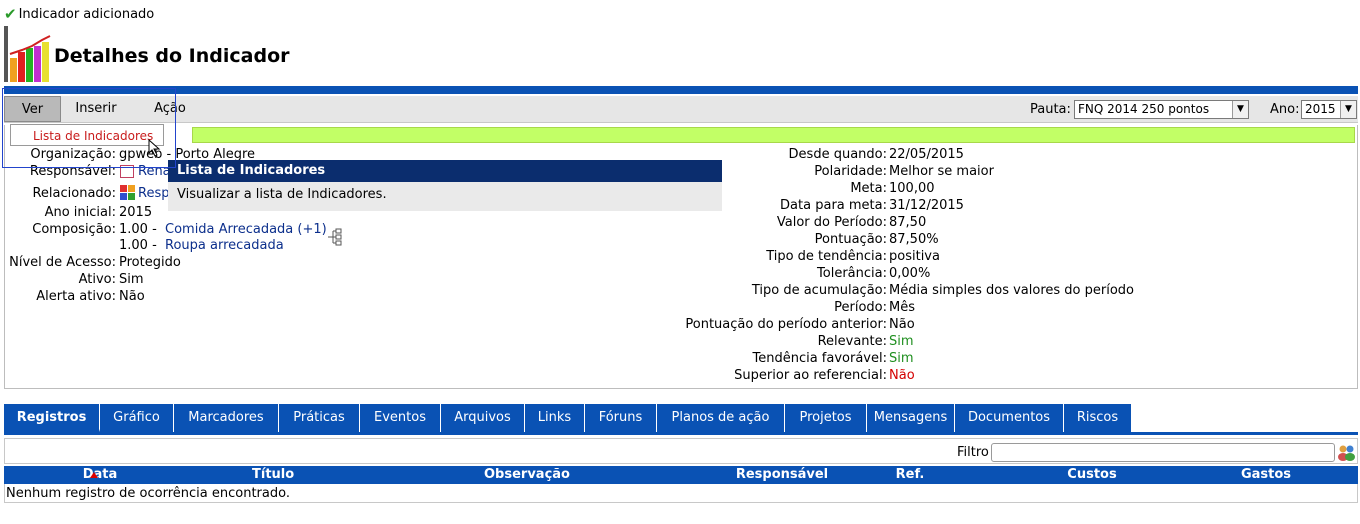 The image size is (1360, 524). I want to click on tab-2: Marcadores, so click(226, 418).